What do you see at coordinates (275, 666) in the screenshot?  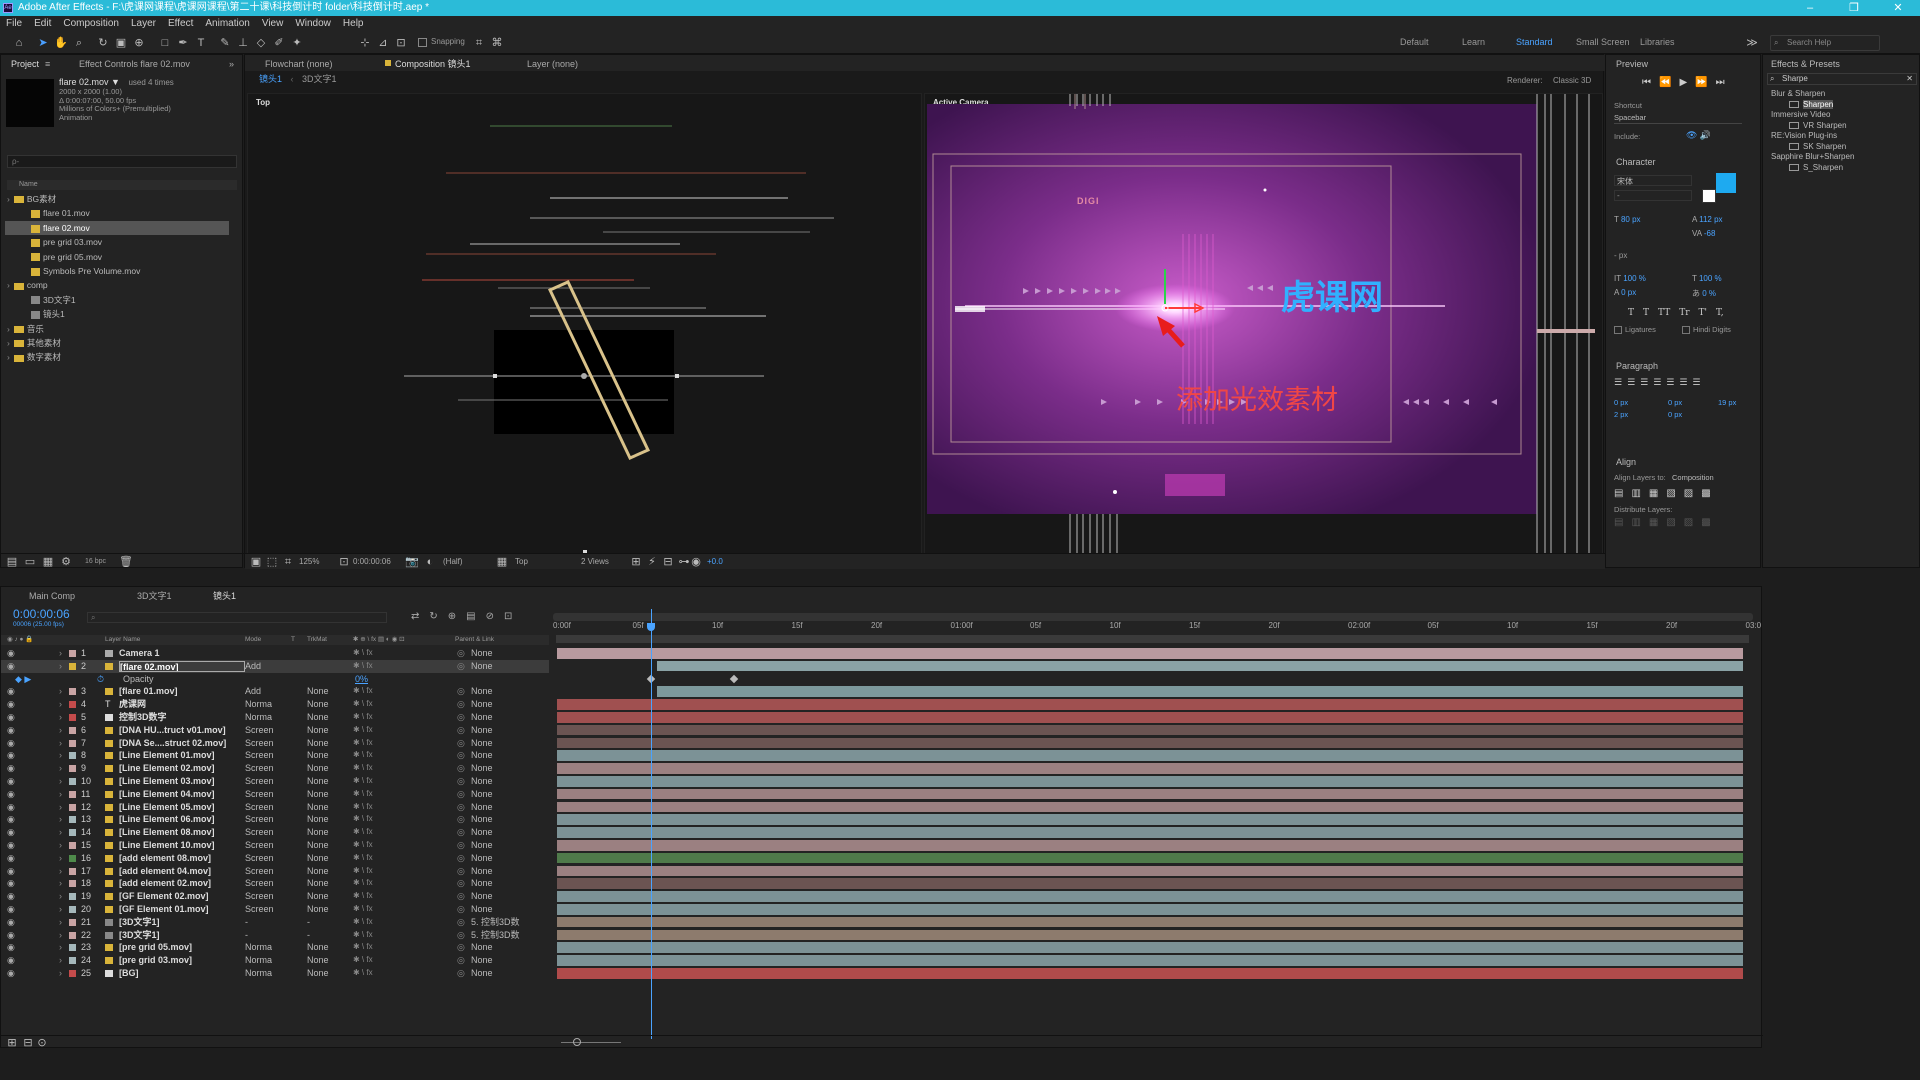 I see `layer-row: ◉ › 2 [flare 02.mov] Add ✱ \ fx ◎ None` at bounding box center [275, 666].